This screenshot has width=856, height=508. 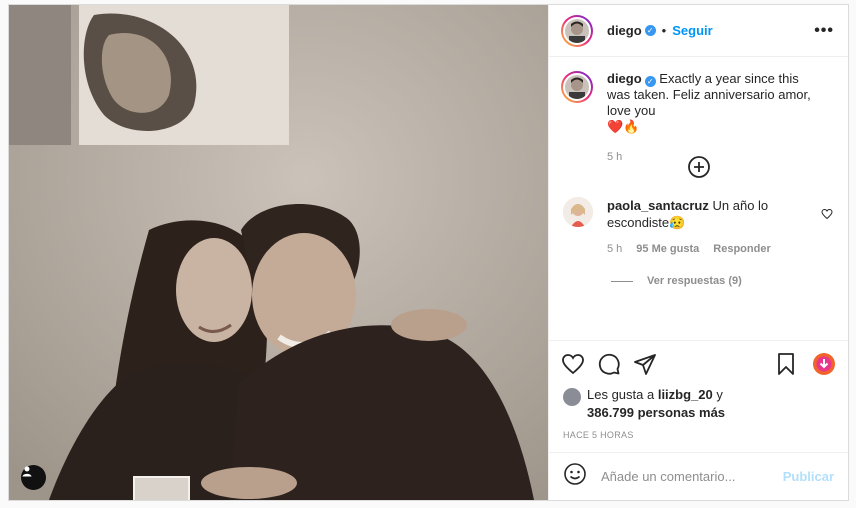 What do you see at coordinates (741, 249) in the screenshot?
I see `reply-button: Responder` at bounding box center [741, 249].